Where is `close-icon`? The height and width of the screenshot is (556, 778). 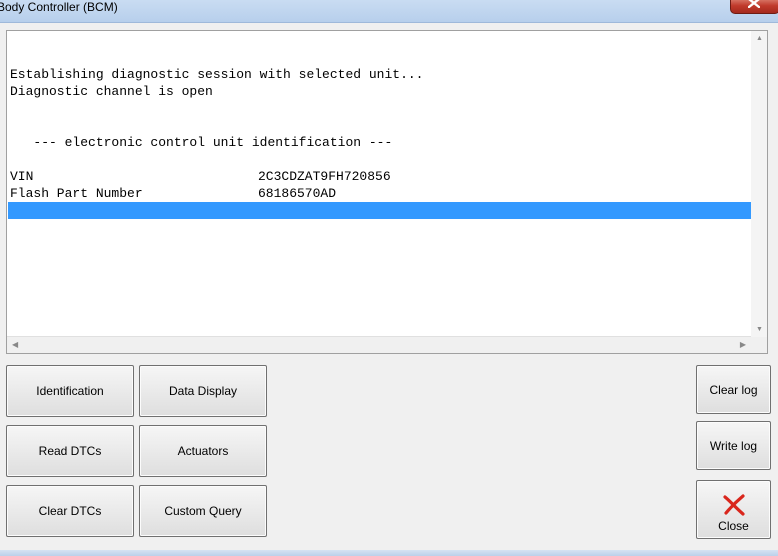
close-icon is located at coordinates (754, 4).